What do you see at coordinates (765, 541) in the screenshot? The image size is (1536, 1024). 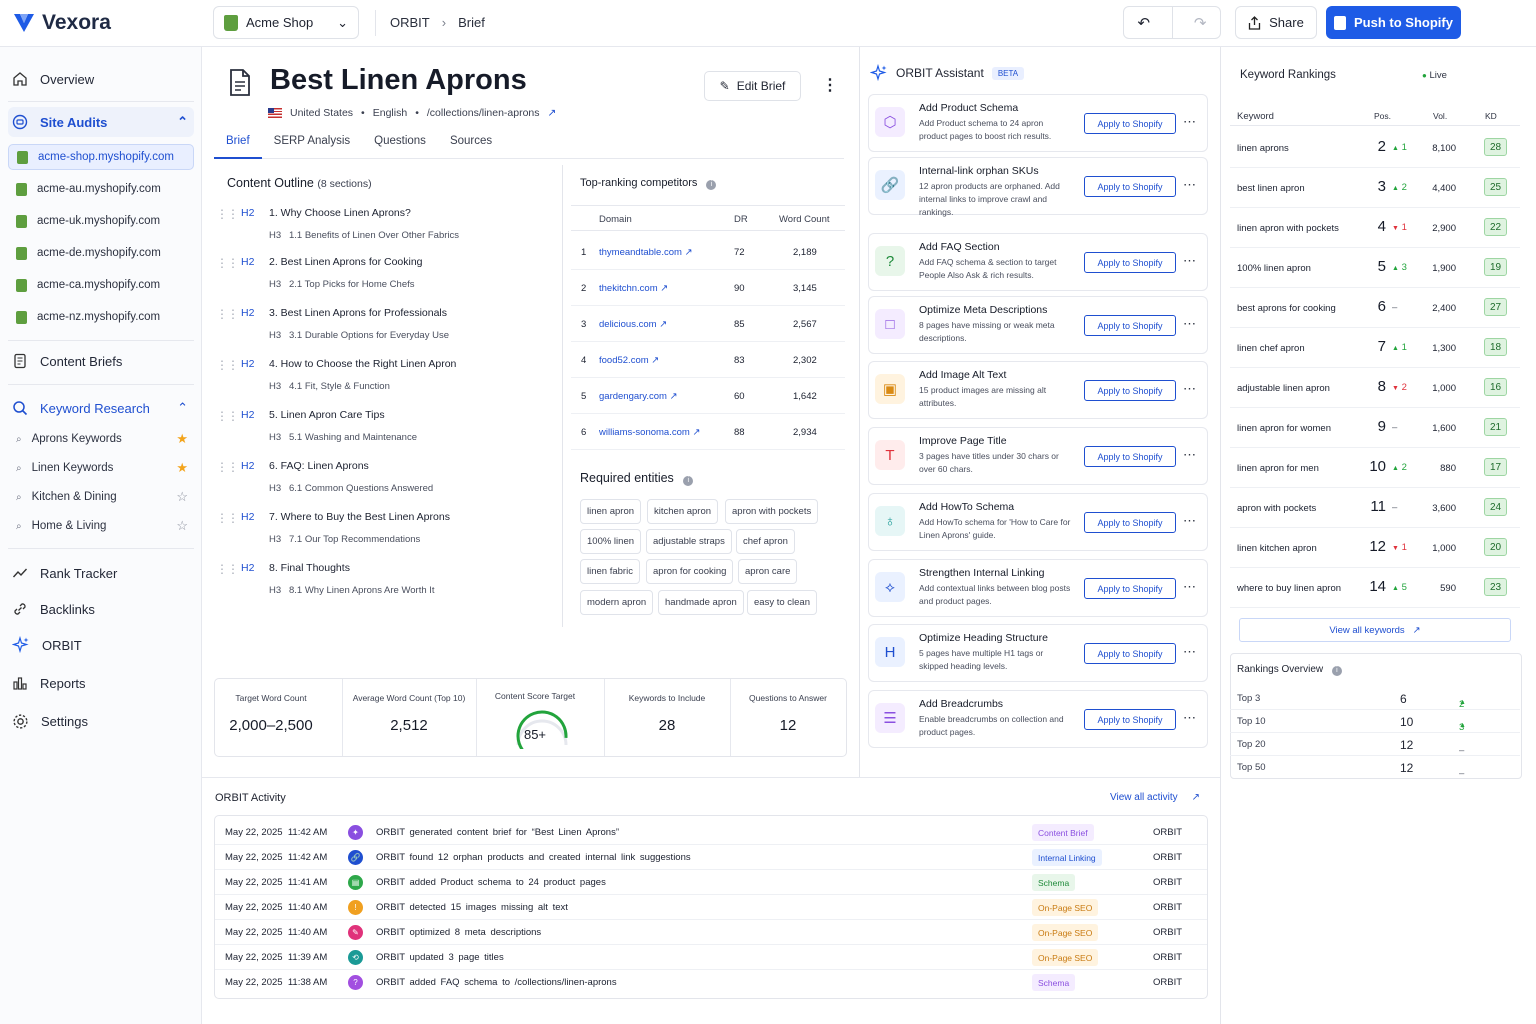 I see `entity-chip: chef apron` at bounding box center [765, 541].